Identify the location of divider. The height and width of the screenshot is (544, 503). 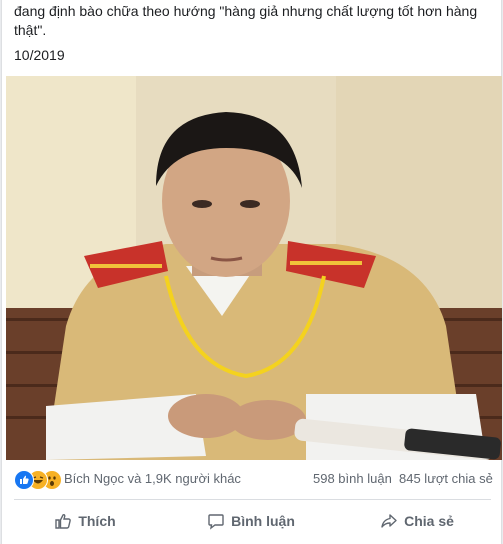
(252, 499).